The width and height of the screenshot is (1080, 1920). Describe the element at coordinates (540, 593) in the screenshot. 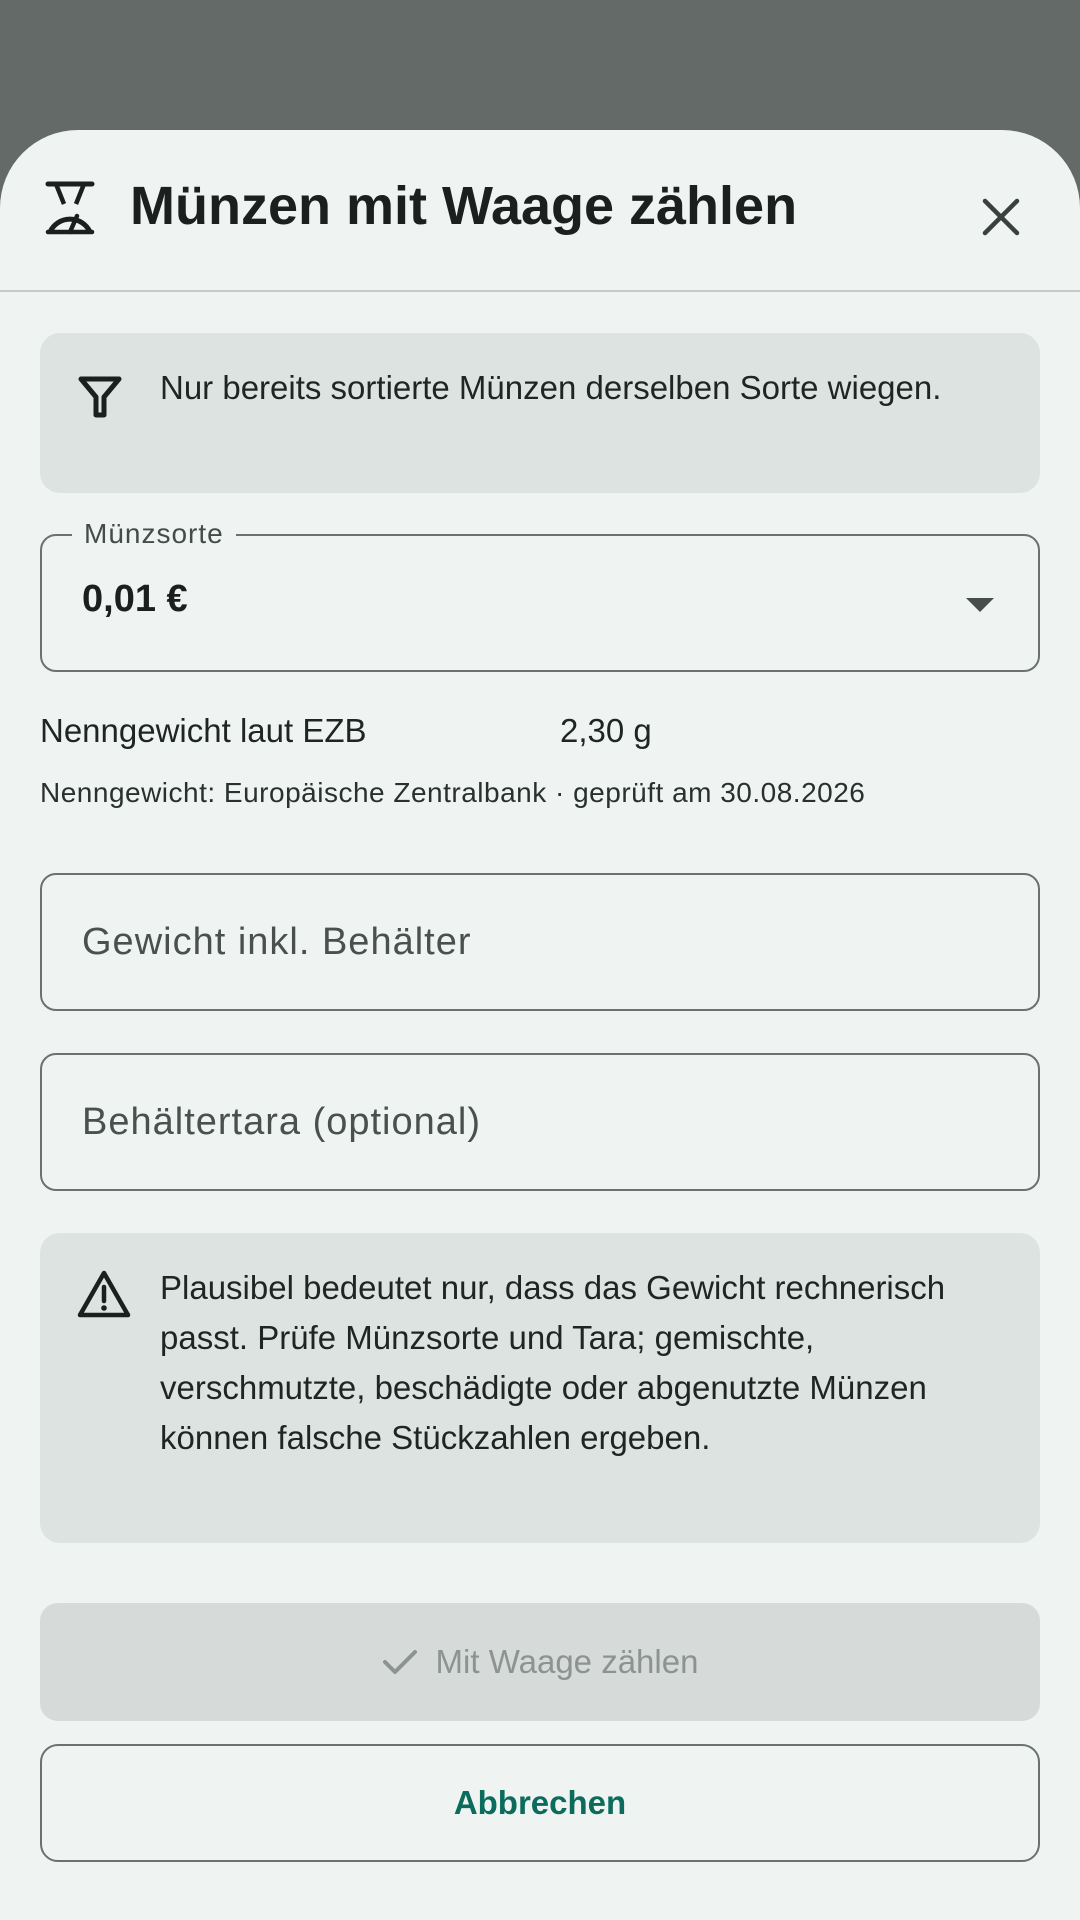

I see `coin-type-dropdown: Münzsorte 0,01 €` at that location.